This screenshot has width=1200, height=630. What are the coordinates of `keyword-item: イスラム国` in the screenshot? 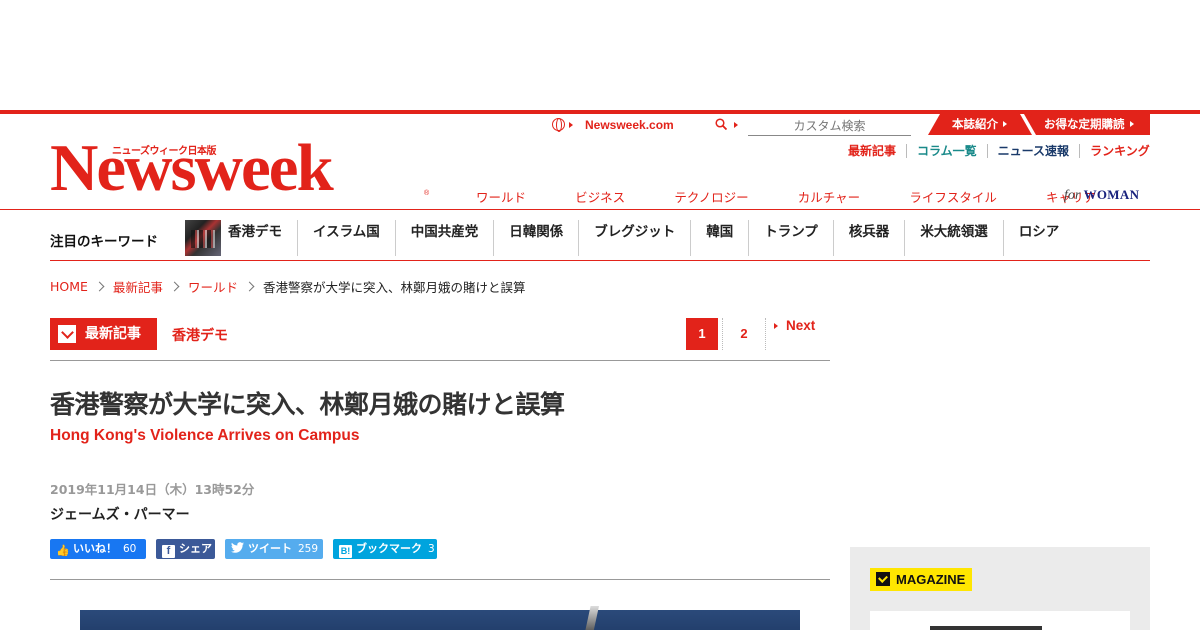 It's located at (347, 238).